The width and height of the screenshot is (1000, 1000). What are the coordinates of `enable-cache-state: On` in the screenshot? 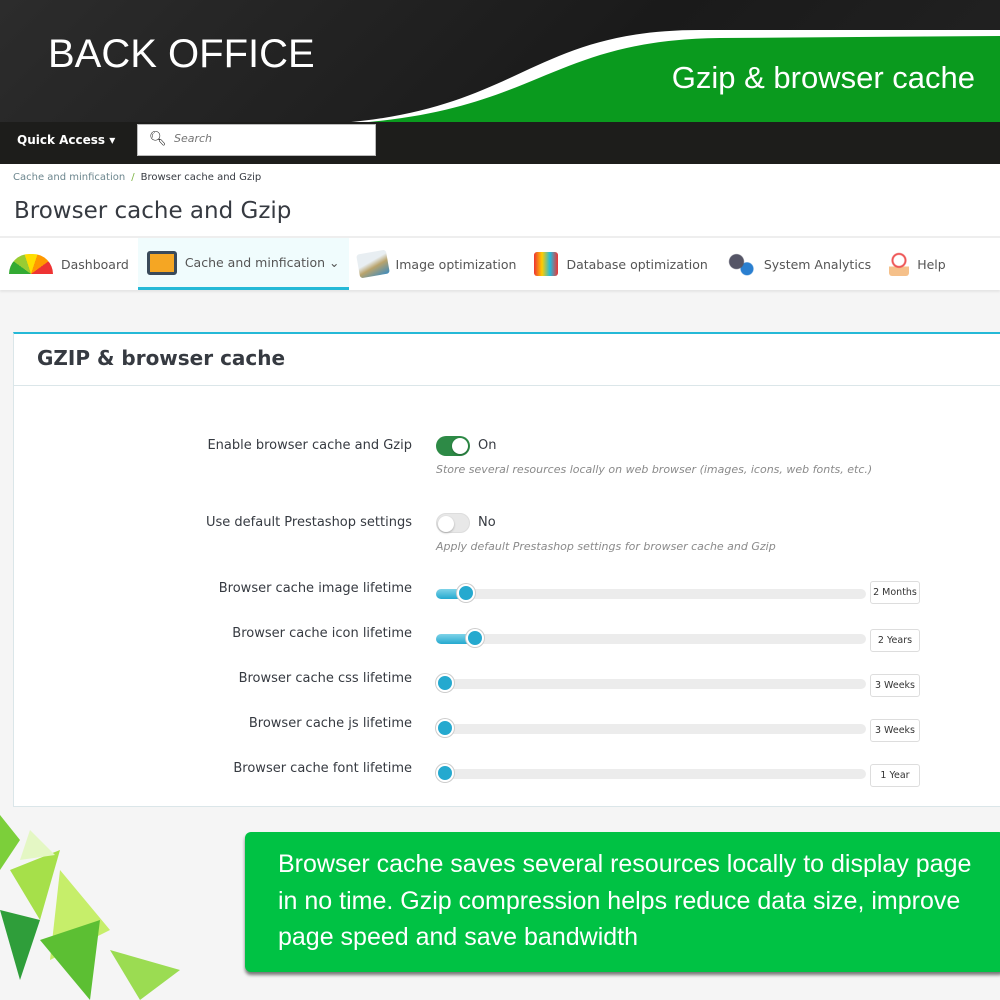 It's located at (487, 445).